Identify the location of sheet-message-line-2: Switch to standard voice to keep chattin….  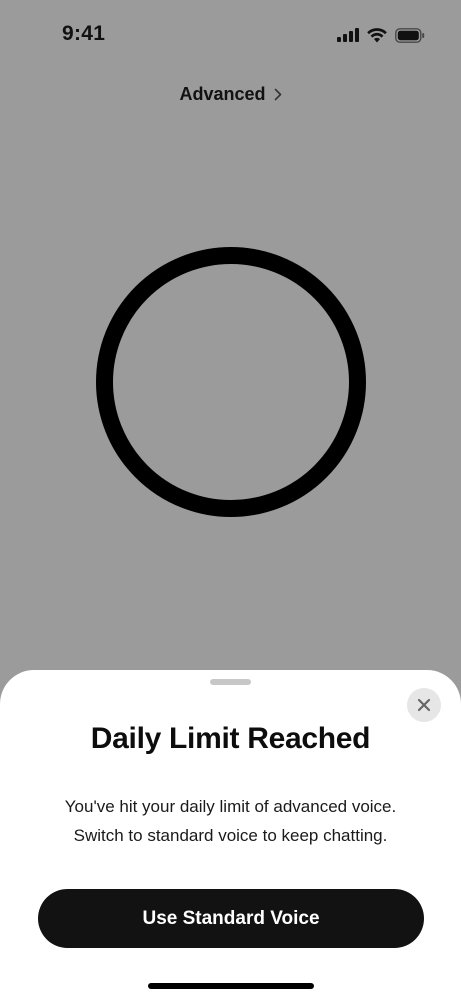
(230, 835).